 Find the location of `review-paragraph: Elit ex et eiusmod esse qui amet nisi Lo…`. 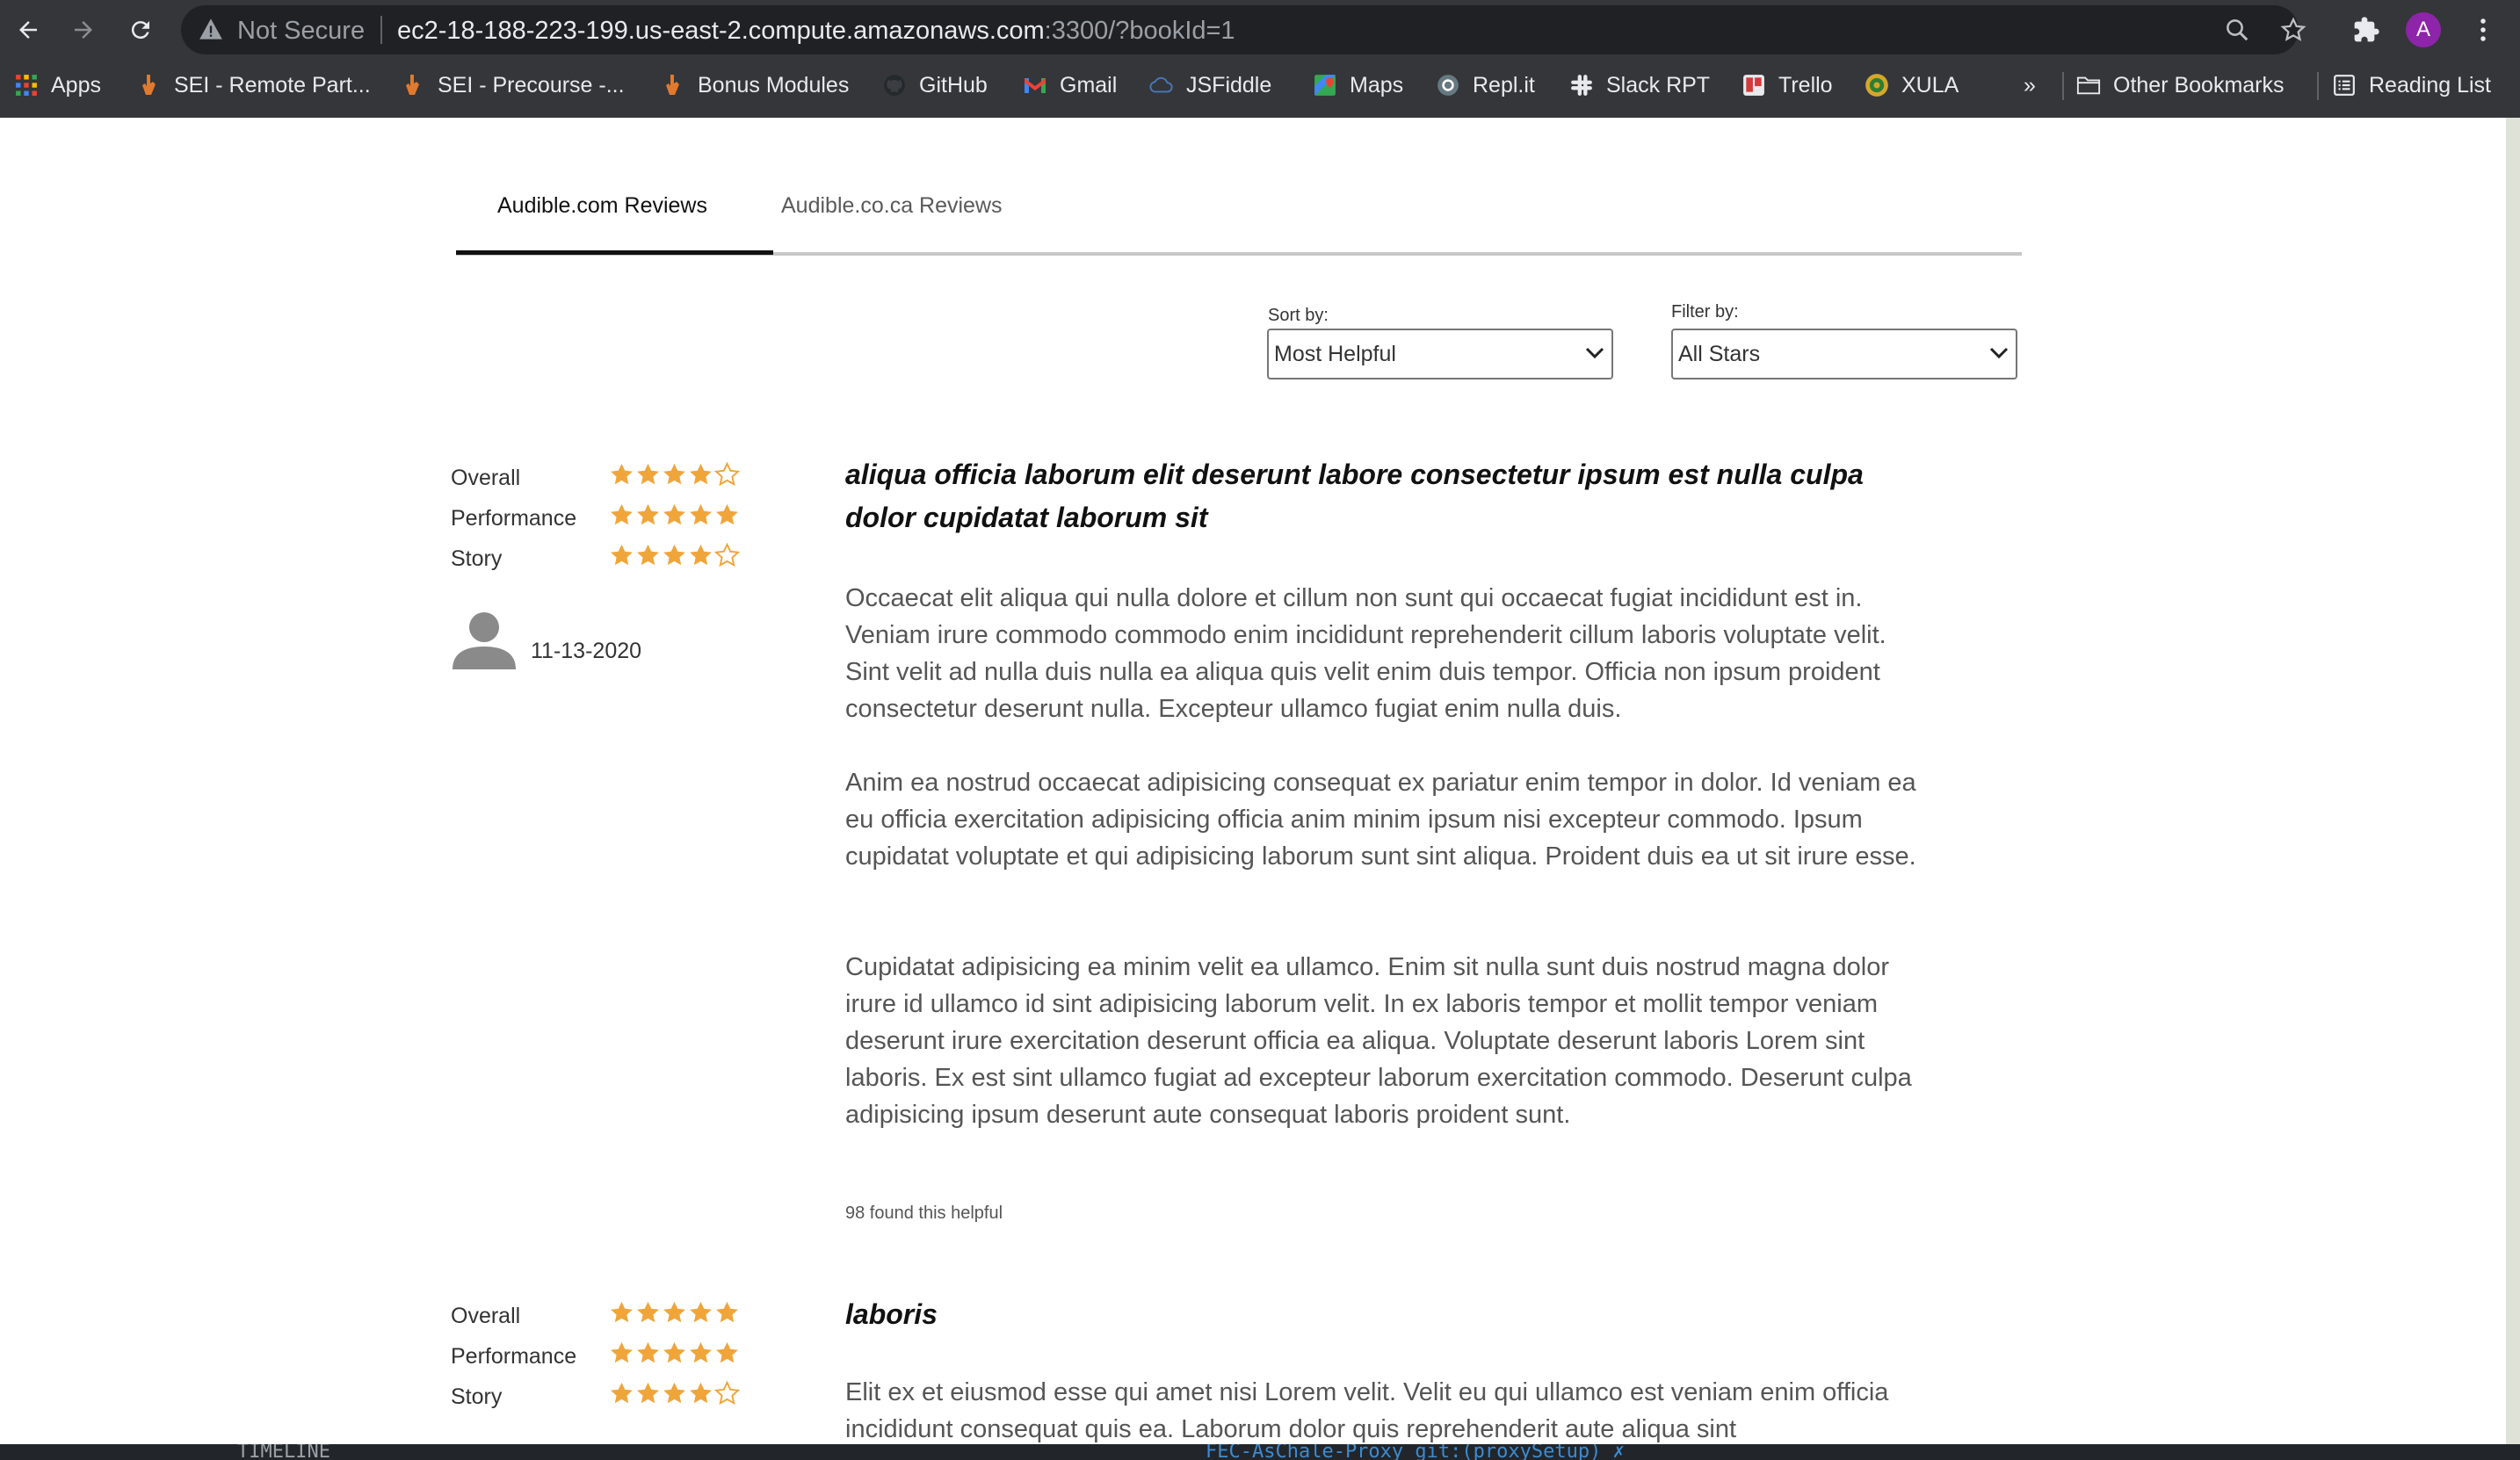

review-paragraph: Elit ex et eiusmod esse qui amet nisi Lo… is located at coordinates (1367, 1410).